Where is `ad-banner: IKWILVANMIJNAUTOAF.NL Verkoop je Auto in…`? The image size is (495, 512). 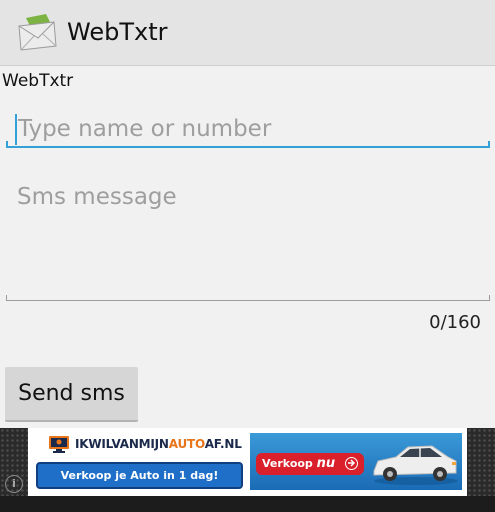 ad-banner: IKWILVANMIJNAUTOAF.NL Verkoop je Auto in… is located at coordinates (247, 462).